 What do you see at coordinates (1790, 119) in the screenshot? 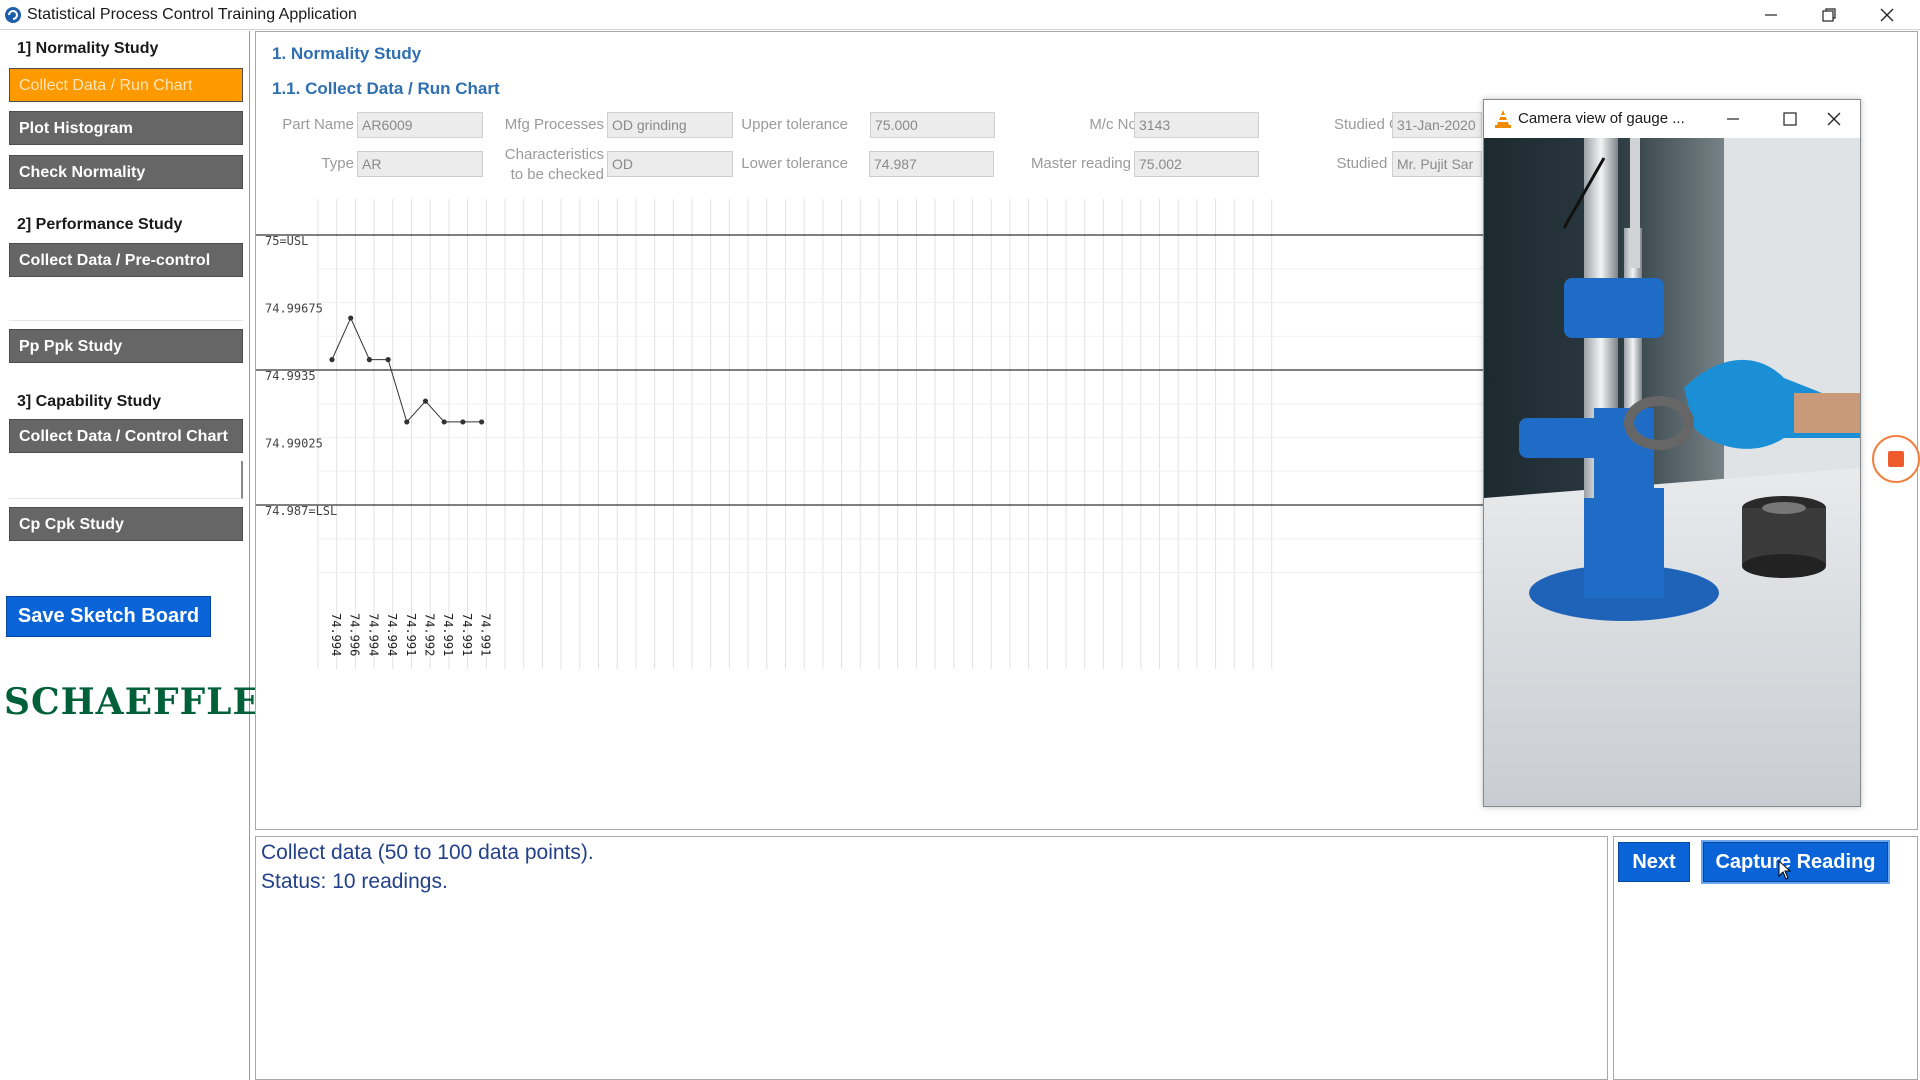
I see `camera-maximize-icon` at bounding box center [1790, 119].